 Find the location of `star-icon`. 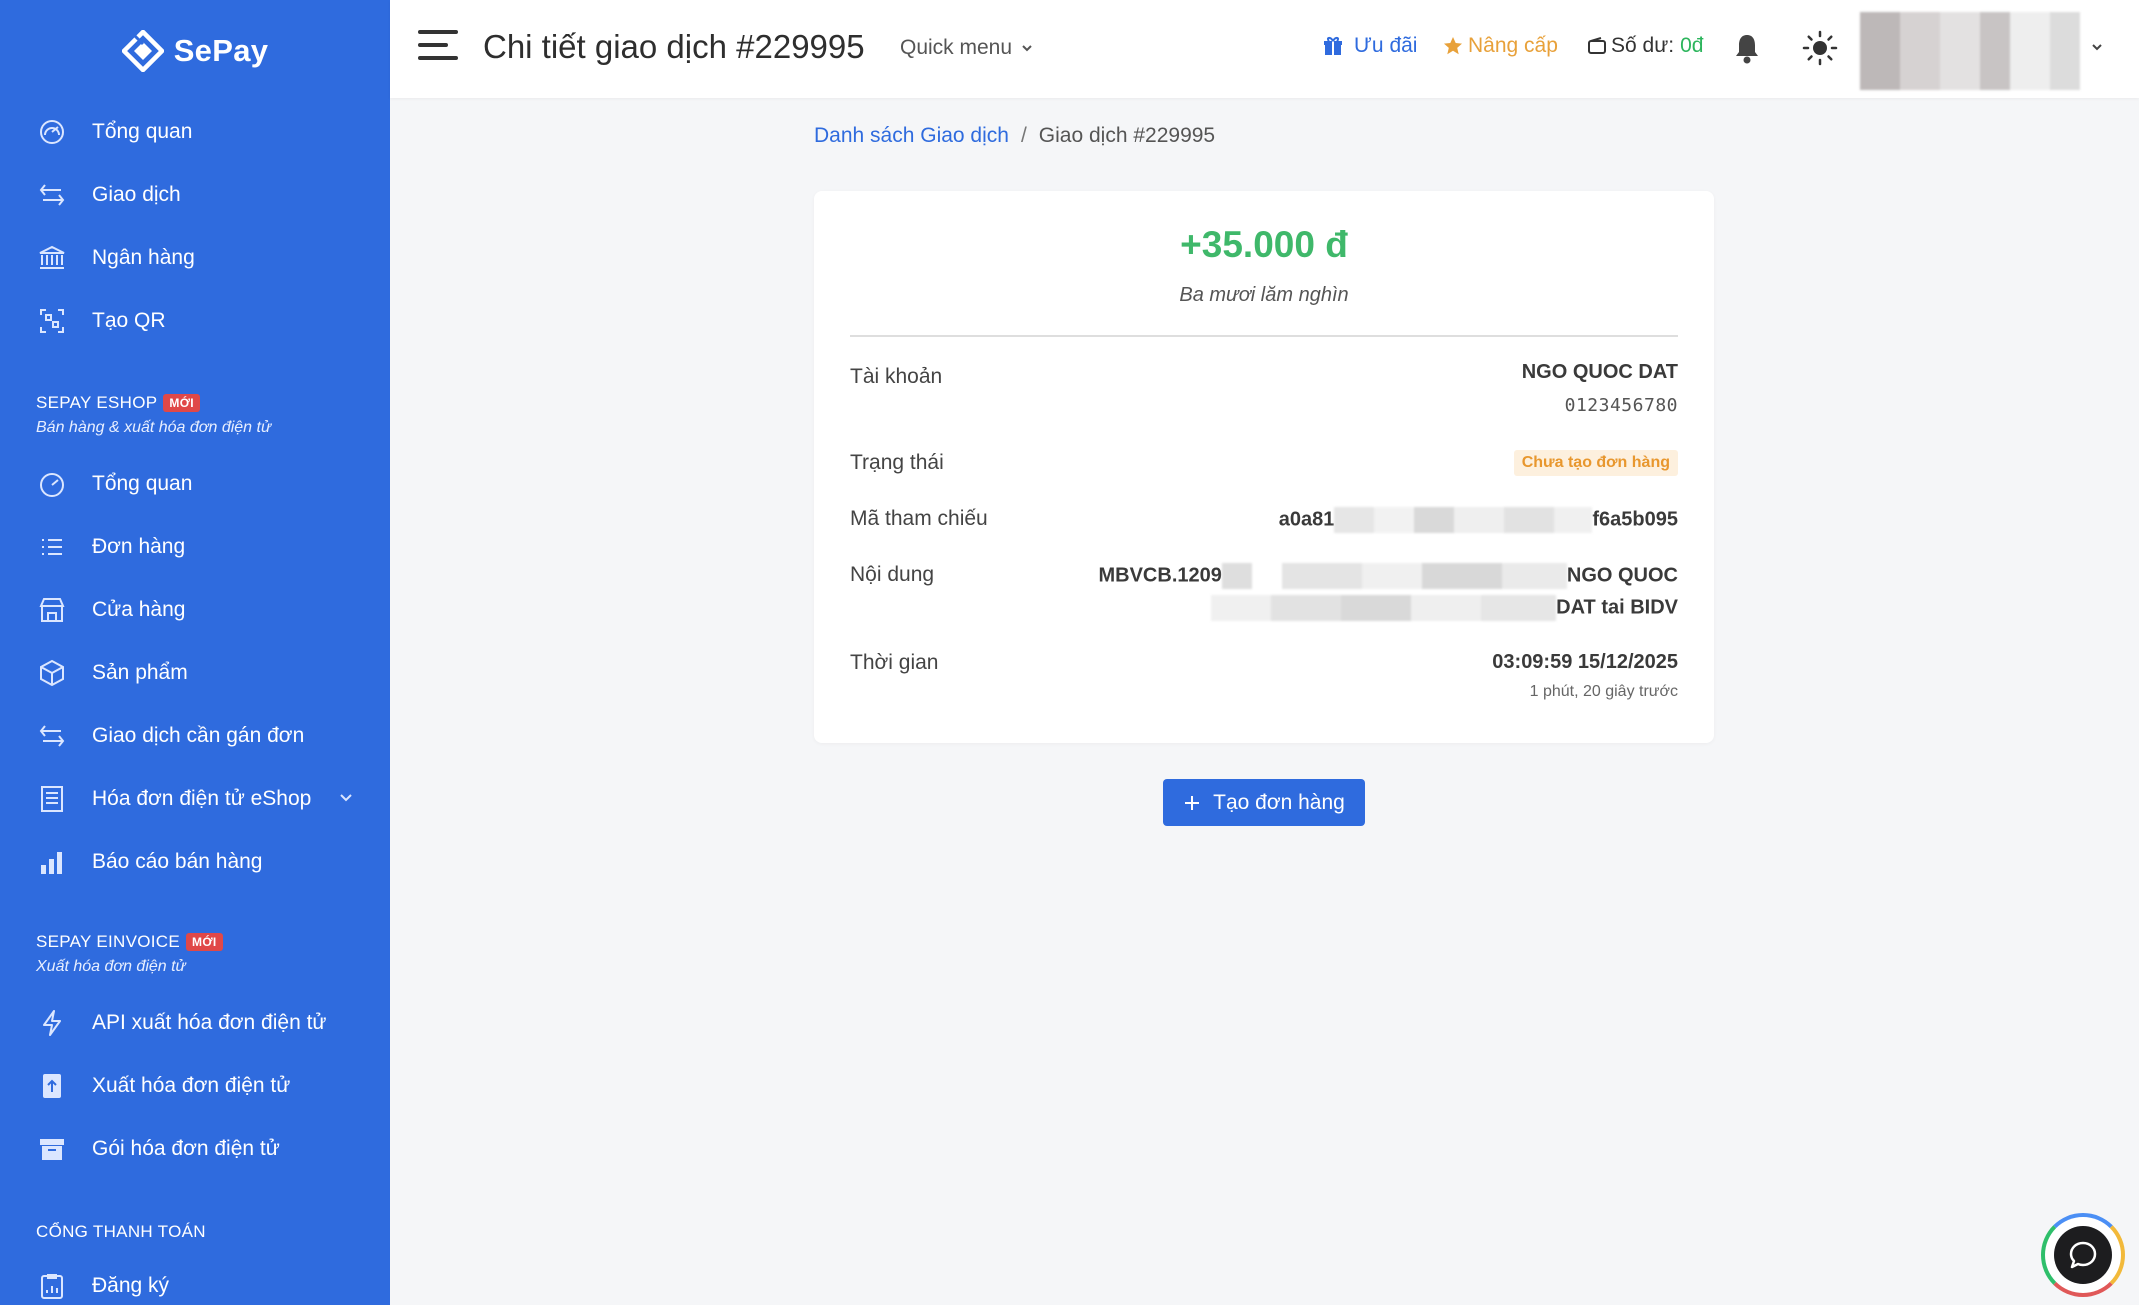

star-icon is located at coordinates (1453, 46).